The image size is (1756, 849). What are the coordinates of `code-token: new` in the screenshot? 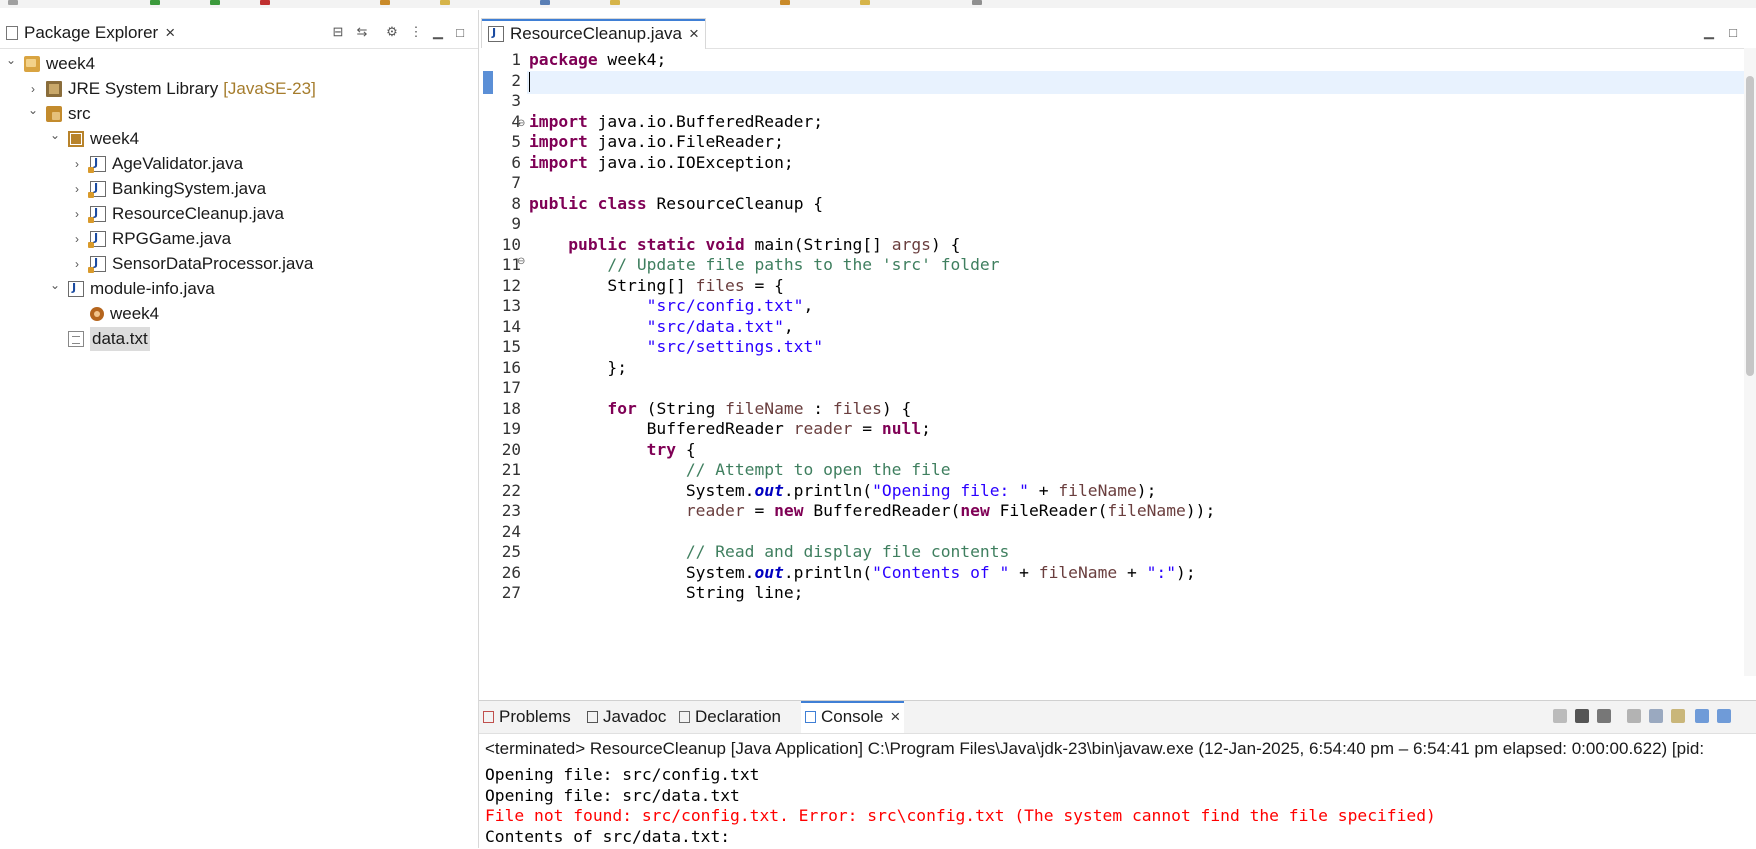 It's located at (975, 510).